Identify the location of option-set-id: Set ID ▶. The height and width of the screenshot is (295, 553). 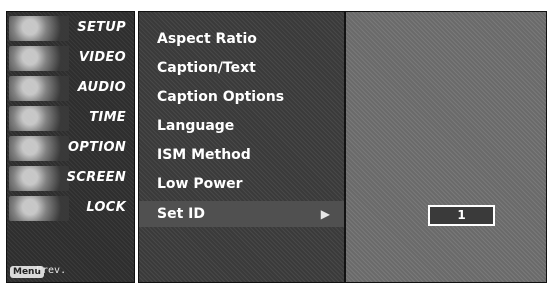
(241, 214).